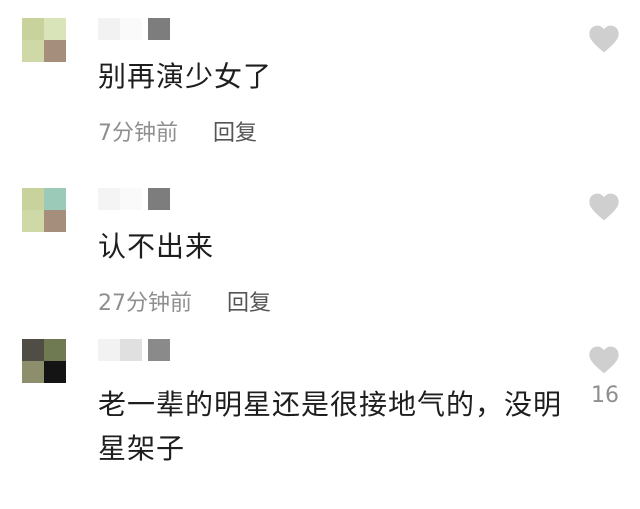 This screenshot has height=509, width=640. What do you see at coordinates (605, 395) in the screenshot?
I see `like-count: 16` at bounding box center [605, 395].